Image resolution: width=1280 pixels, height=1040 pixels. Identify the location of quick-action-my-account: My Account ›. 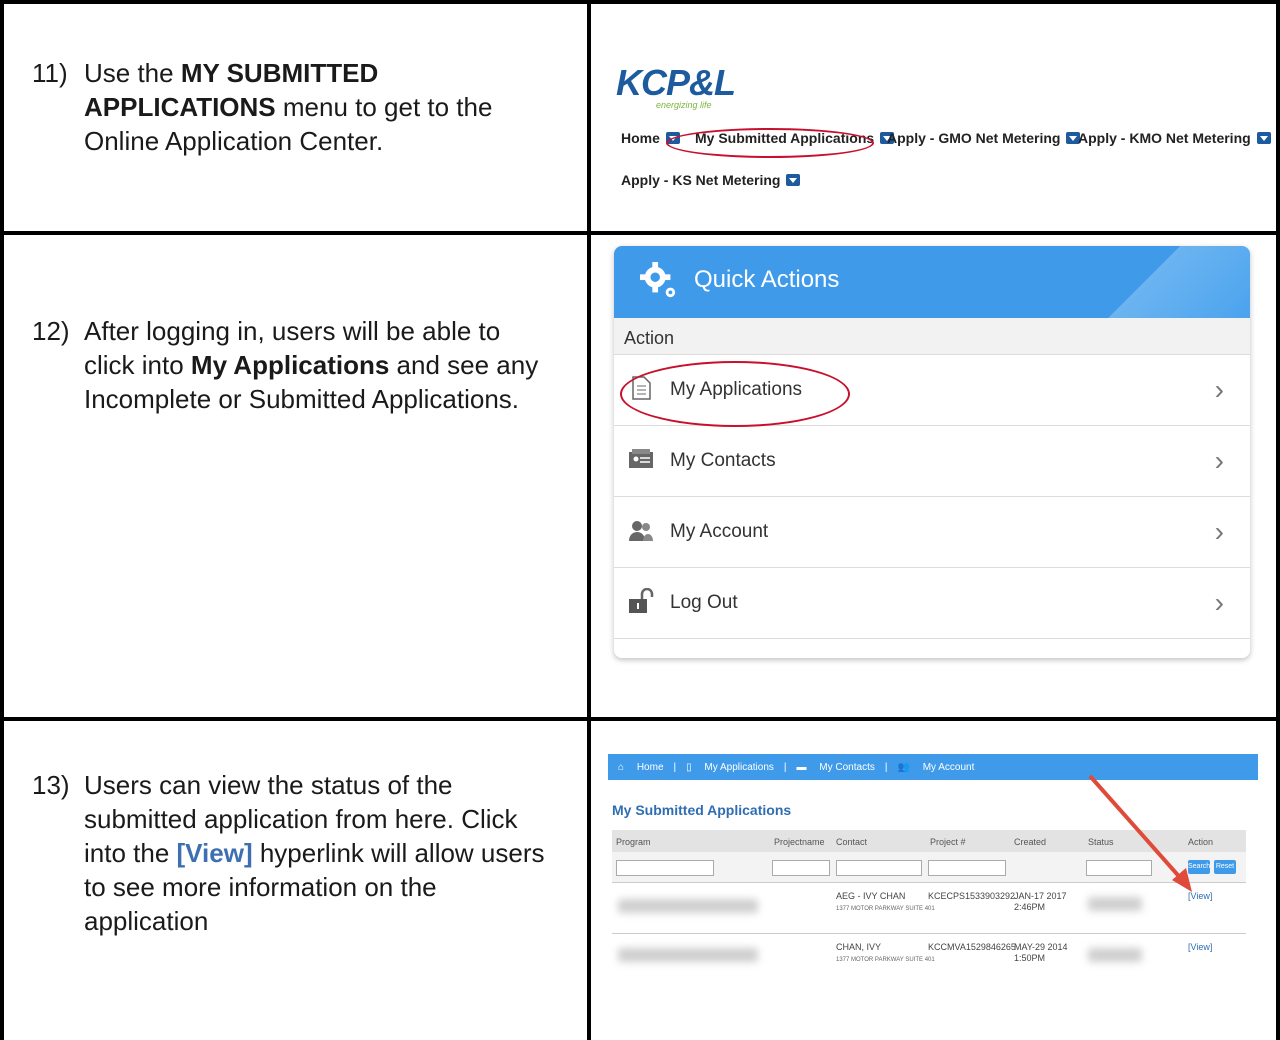
(932, 532).